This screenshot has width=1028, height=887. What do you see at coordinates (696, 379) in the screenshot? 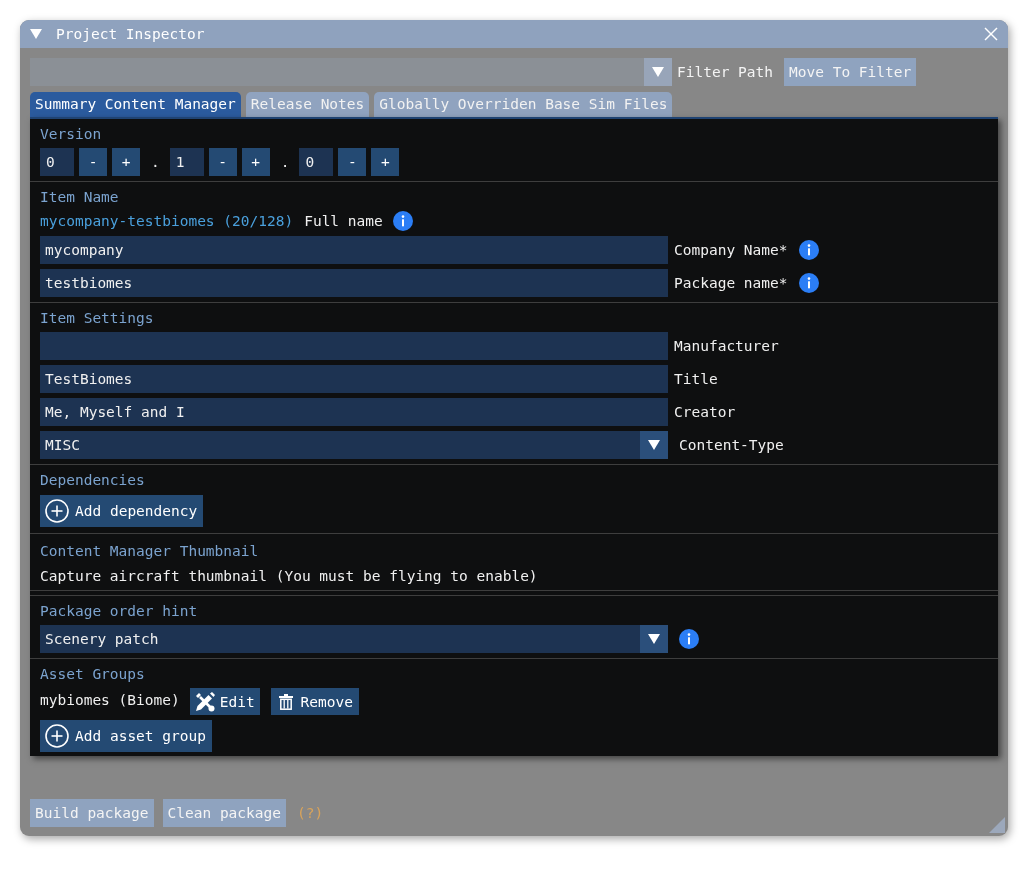
I see `field-label: Title` at bounding box center [696, 379].